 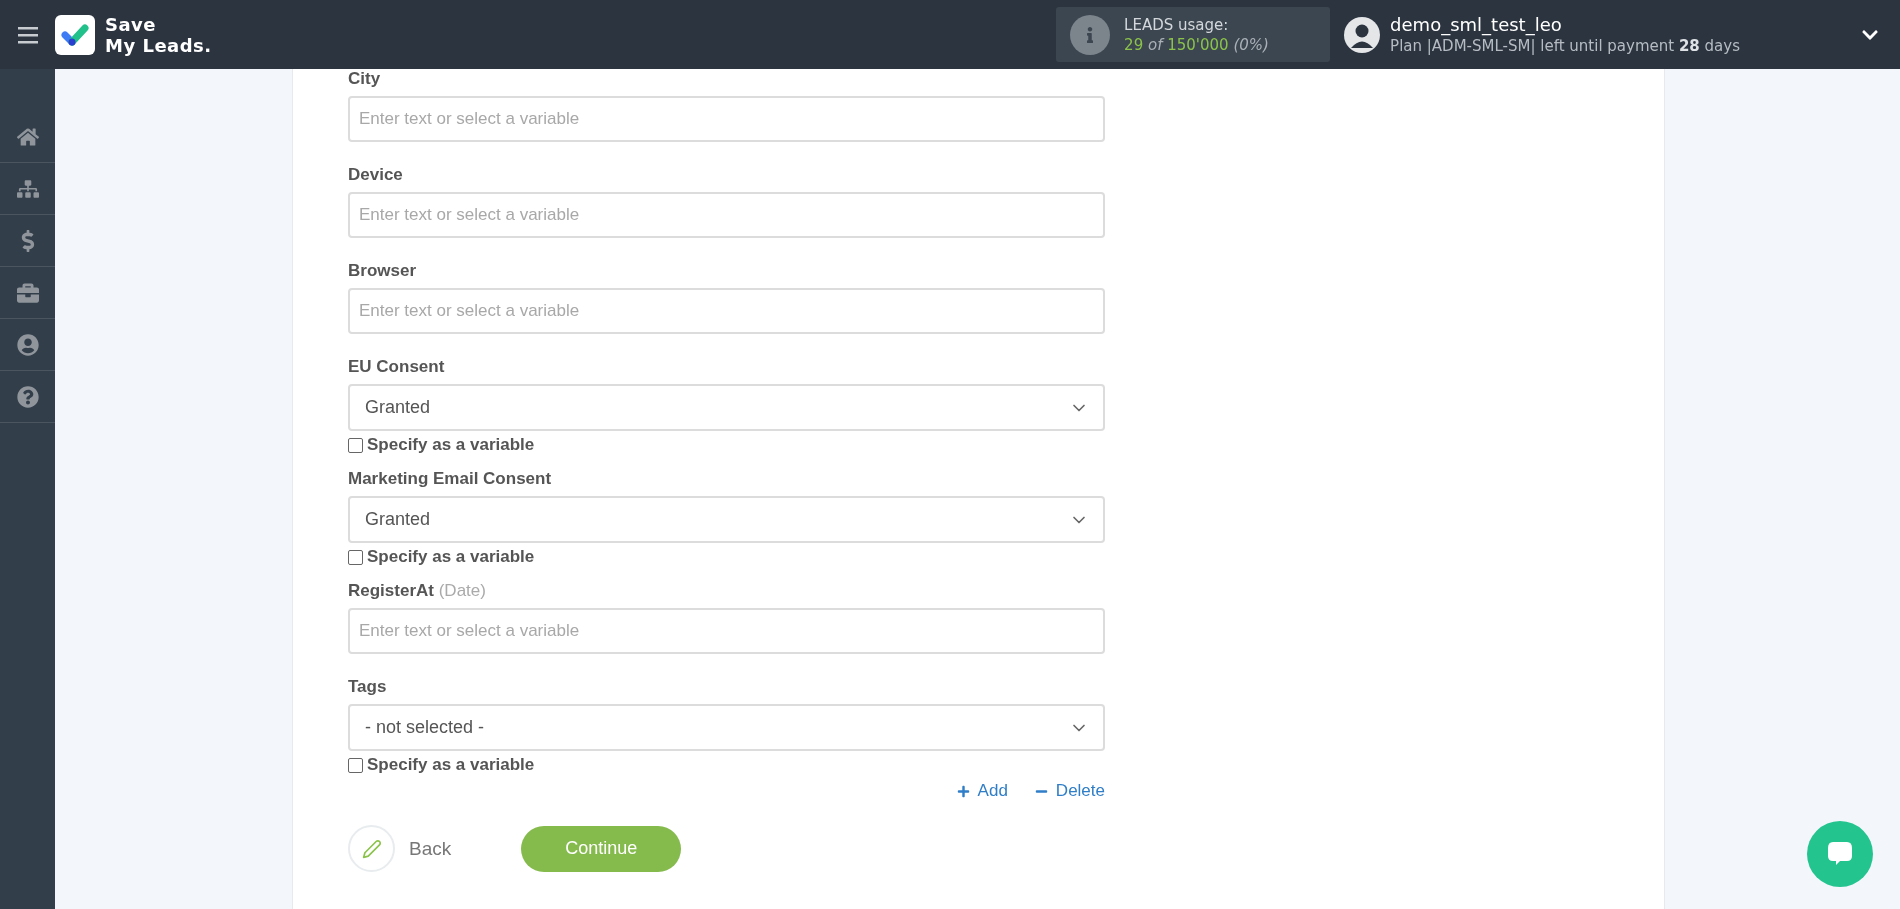 What do you see at coordinates (1090, 34) in the screenshot?
I see `info-icon` at bounding box center [1090, 34].